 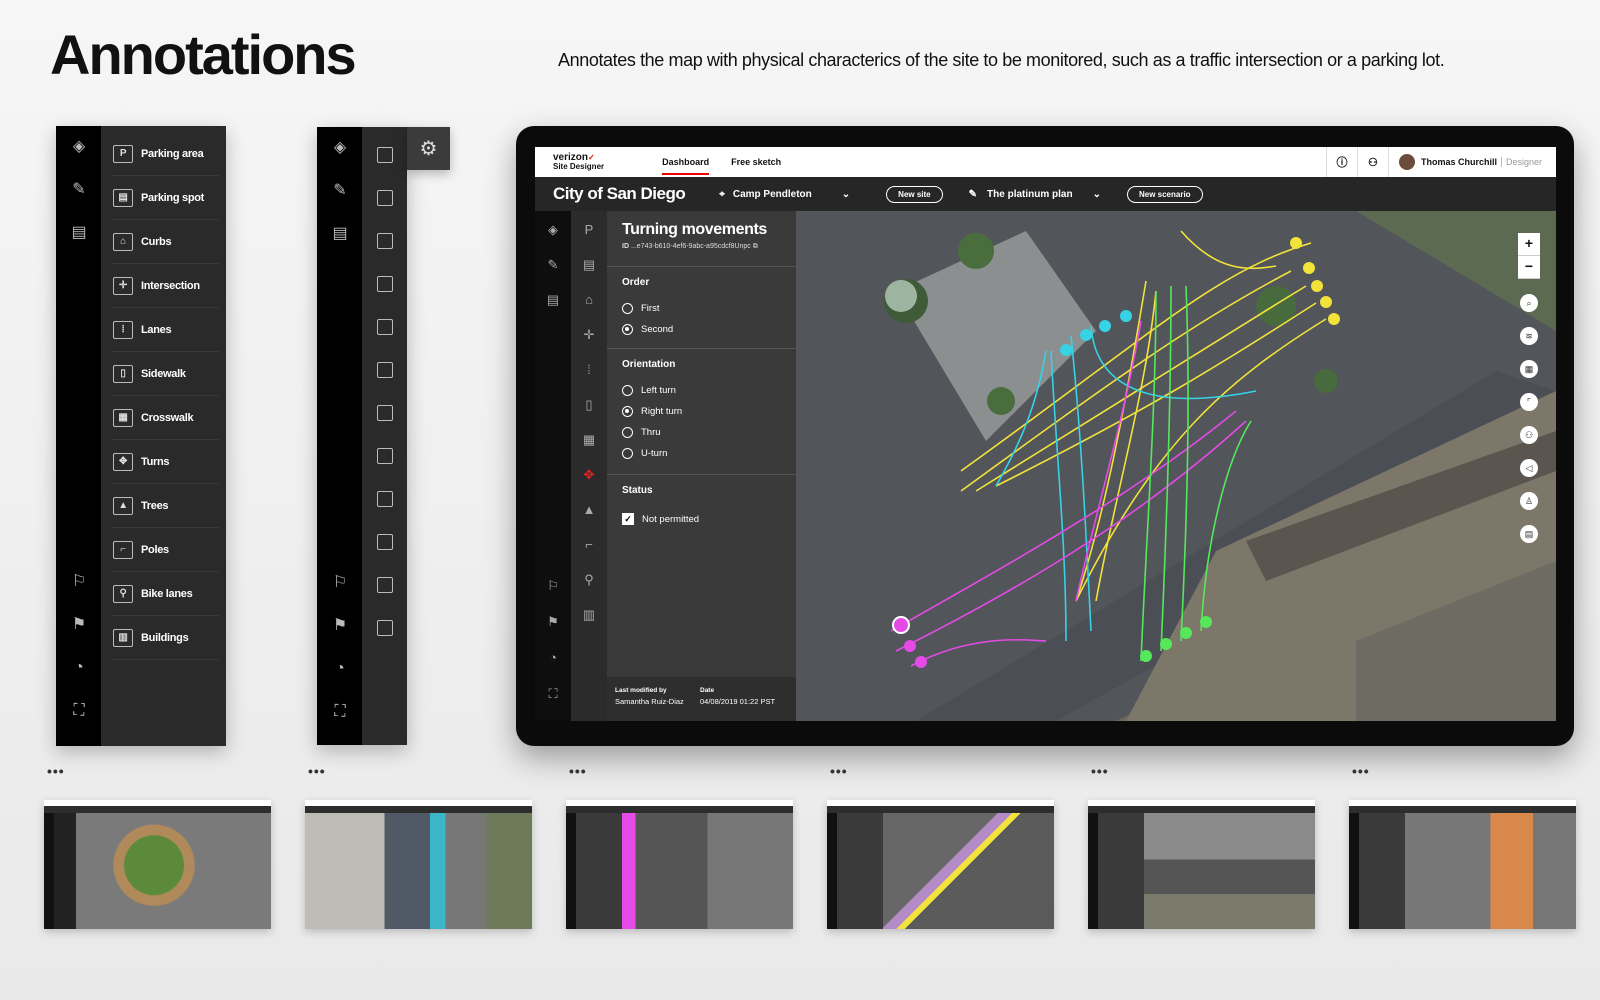 What do you see at coordinates (589, 615) in the screenshot?
I see `buildings-icon: ▥` at bounding box center [589, 615].